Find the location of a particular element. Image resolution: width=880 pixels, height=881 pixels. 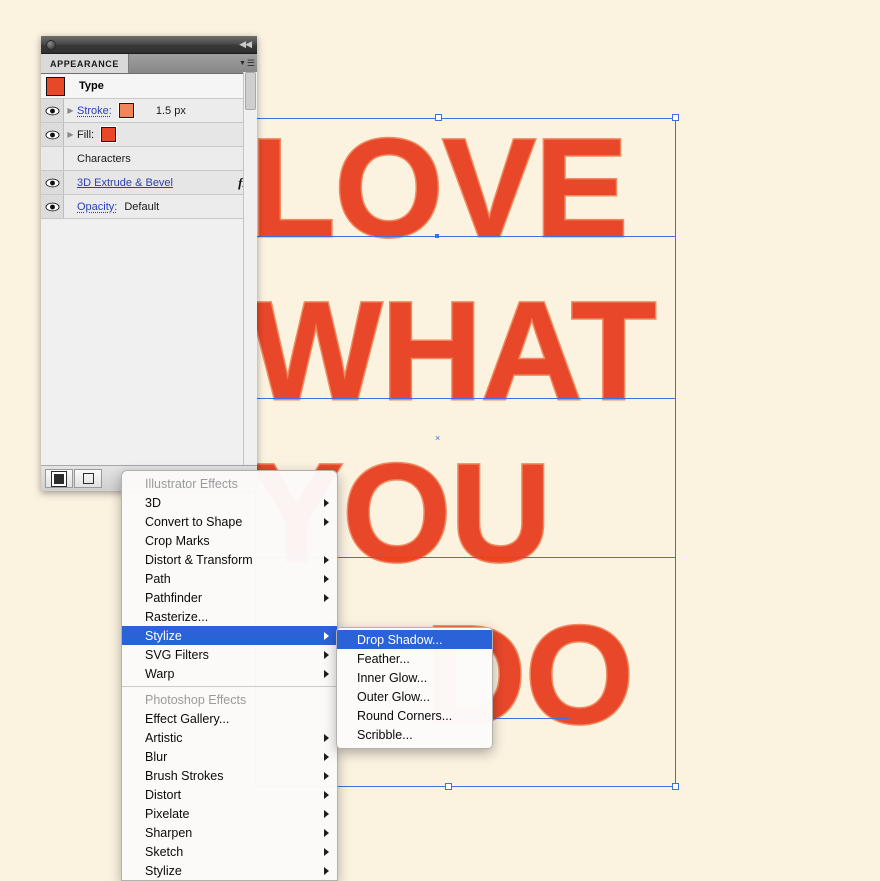

visibility-toggle-stroke is located at coordinates (52, 110).